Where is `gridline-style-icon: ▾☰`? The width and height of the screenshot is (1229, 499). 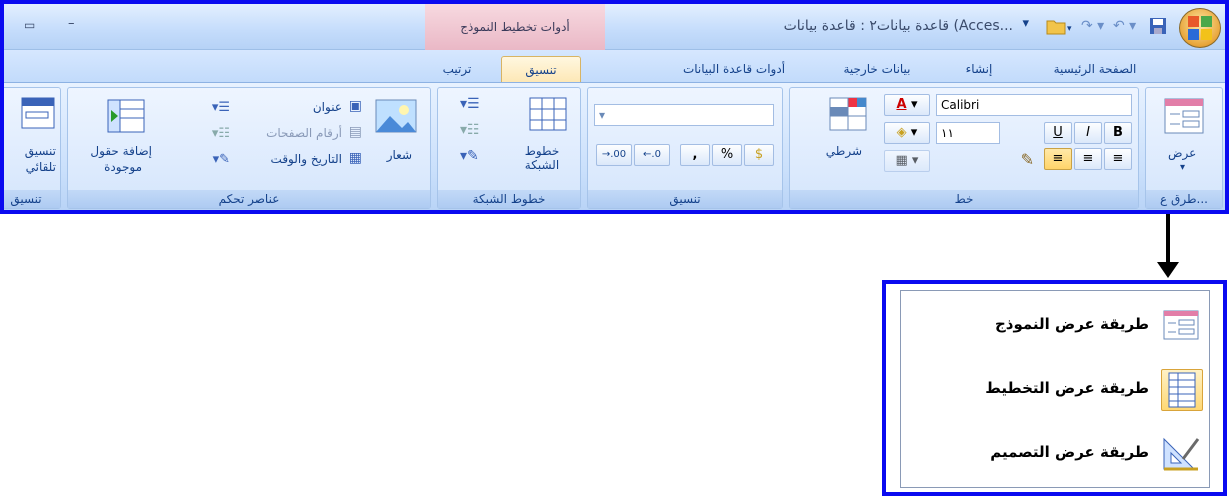
gridline-style-icon: ▾☰ is located at coordinates (480, 104).